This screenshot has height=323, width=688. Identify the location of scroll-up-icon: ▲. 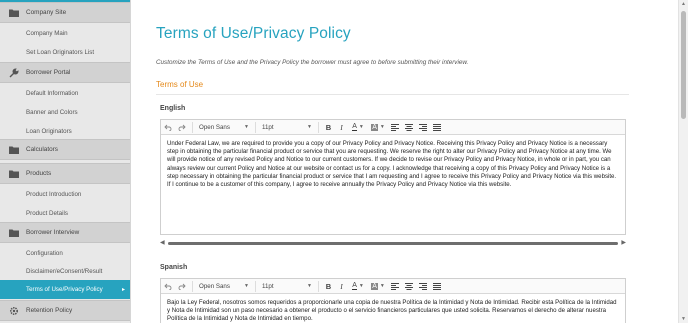
(683, 4).